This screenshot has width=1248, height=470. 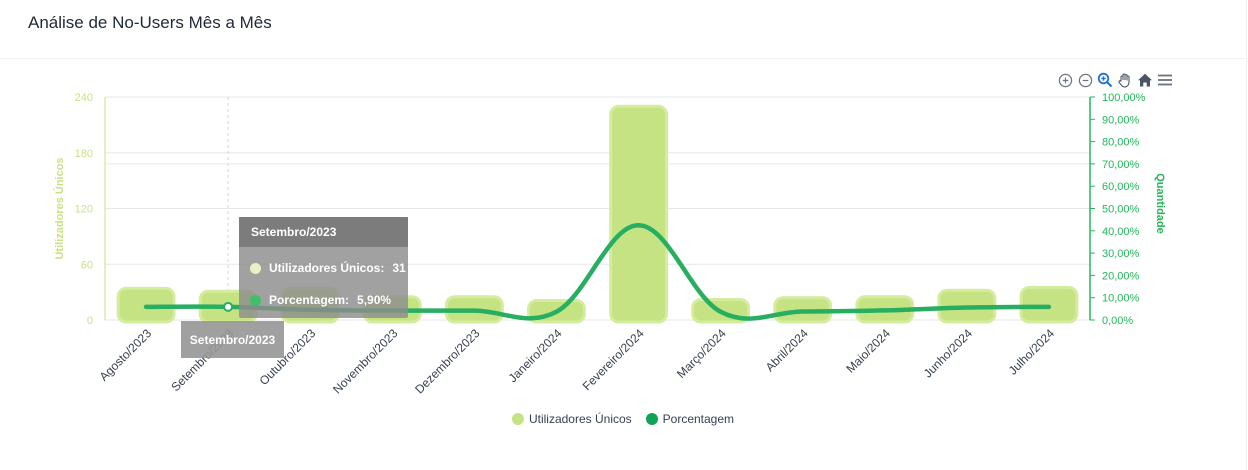 What do you see at coordinates (948, 353) in the screenshot?
I see `x-tick-label: Junho/2024` at bounding box center [948, 353].